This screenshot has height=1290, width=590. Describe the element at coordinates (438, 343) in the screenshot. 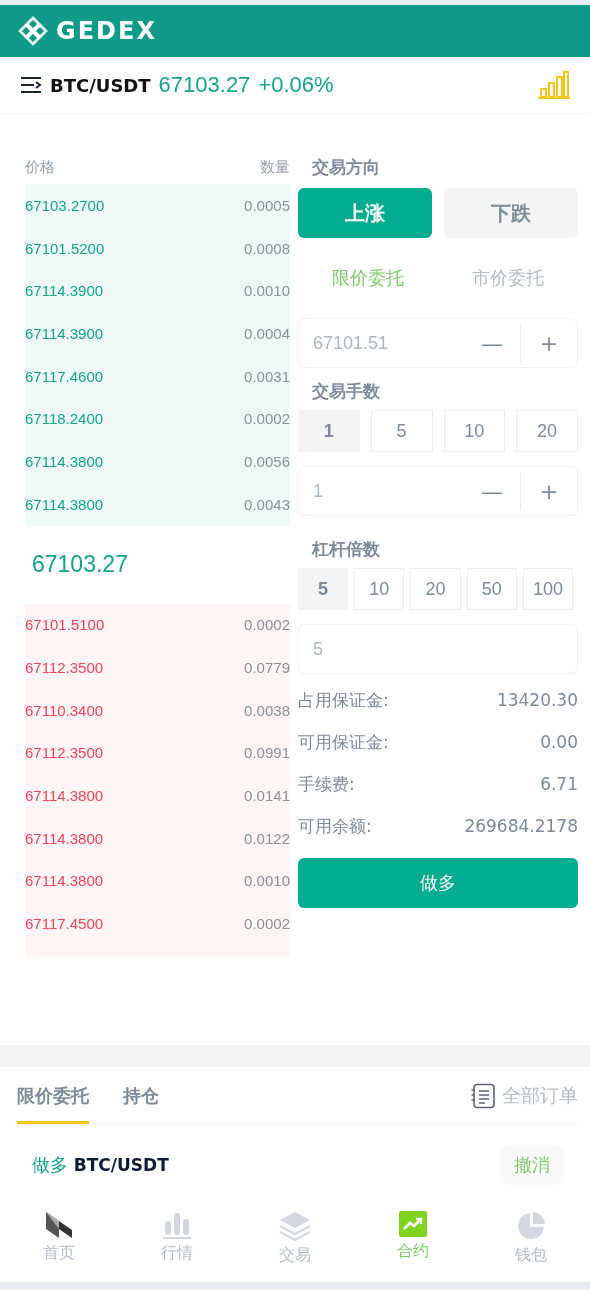

I see `price-field: 67101.51 — +` at that location.